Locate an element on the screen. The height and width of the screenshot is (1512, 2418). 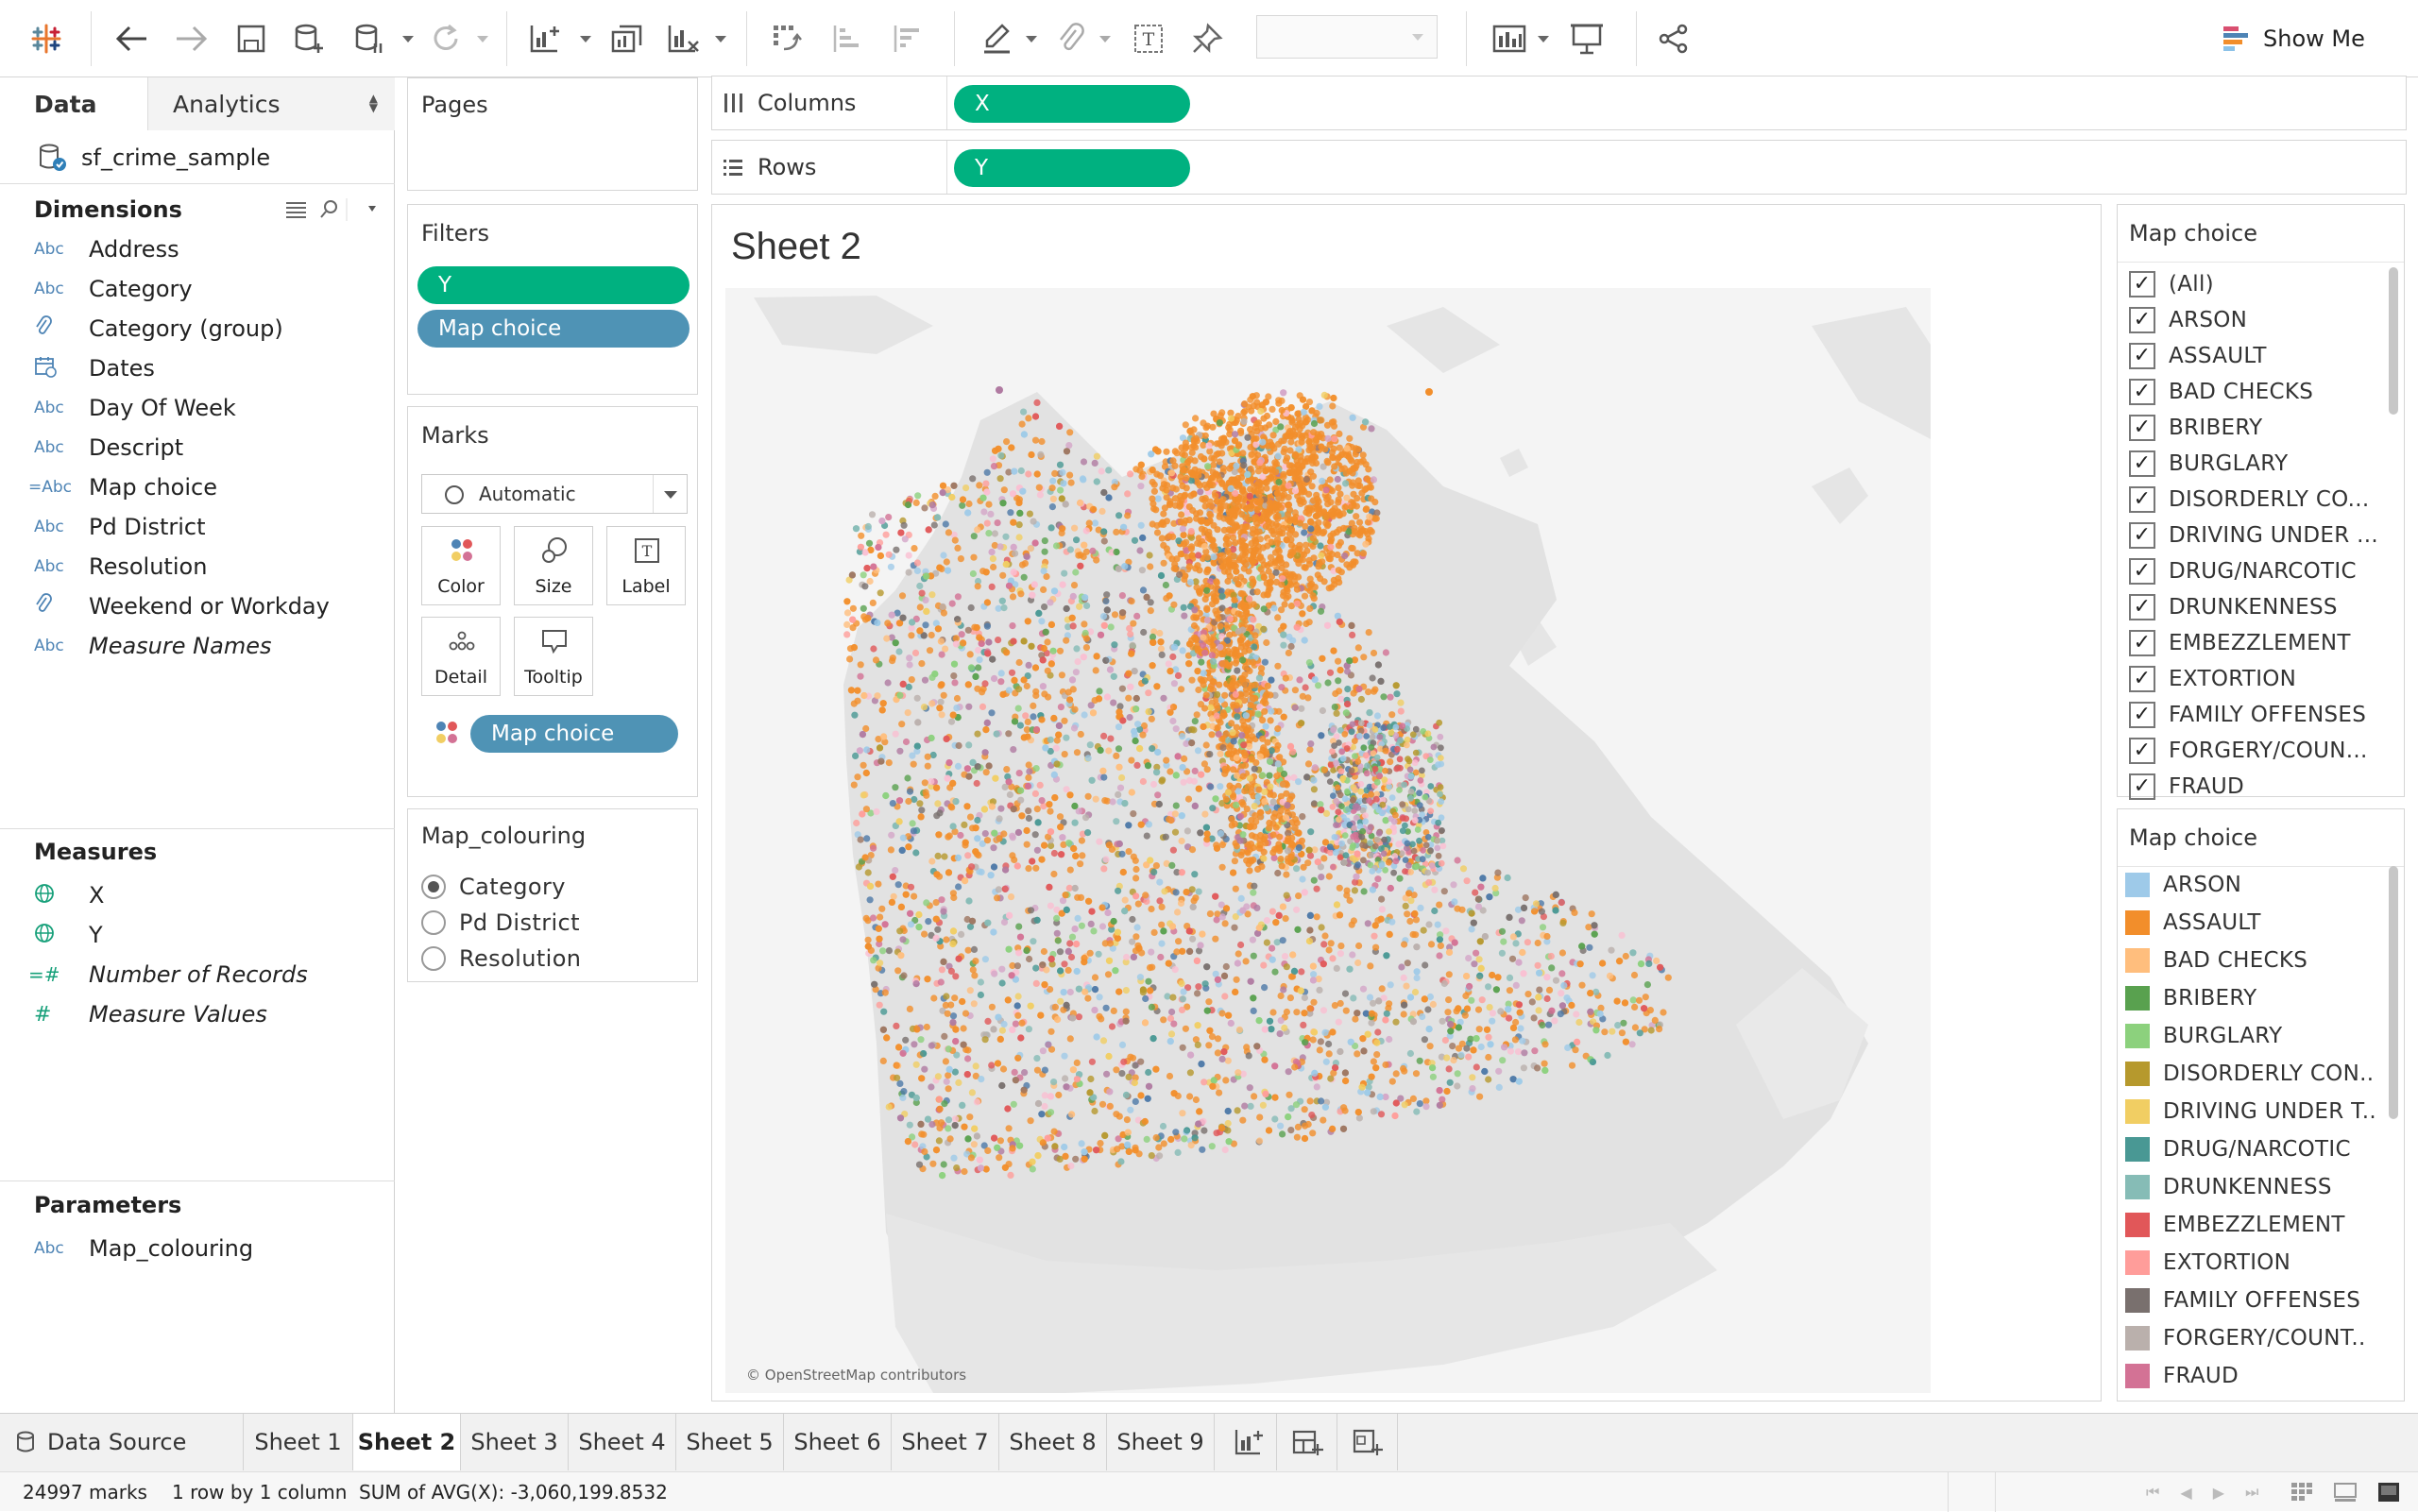
measure-x: X is located at coordinates (69, 895).